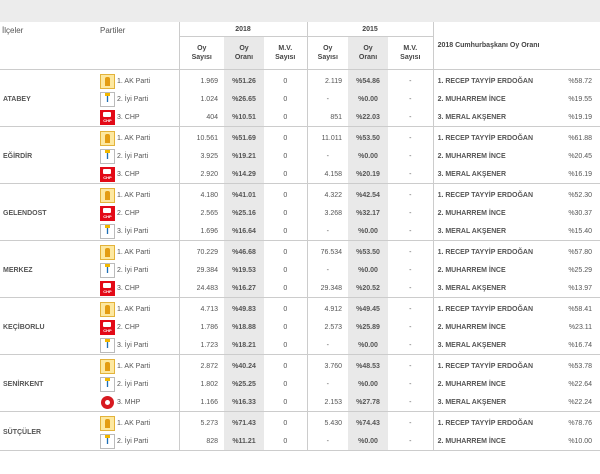 This screenshot has width=600, height=474. I want to click on vote-count-2018: 10.561, so click(201, 136).